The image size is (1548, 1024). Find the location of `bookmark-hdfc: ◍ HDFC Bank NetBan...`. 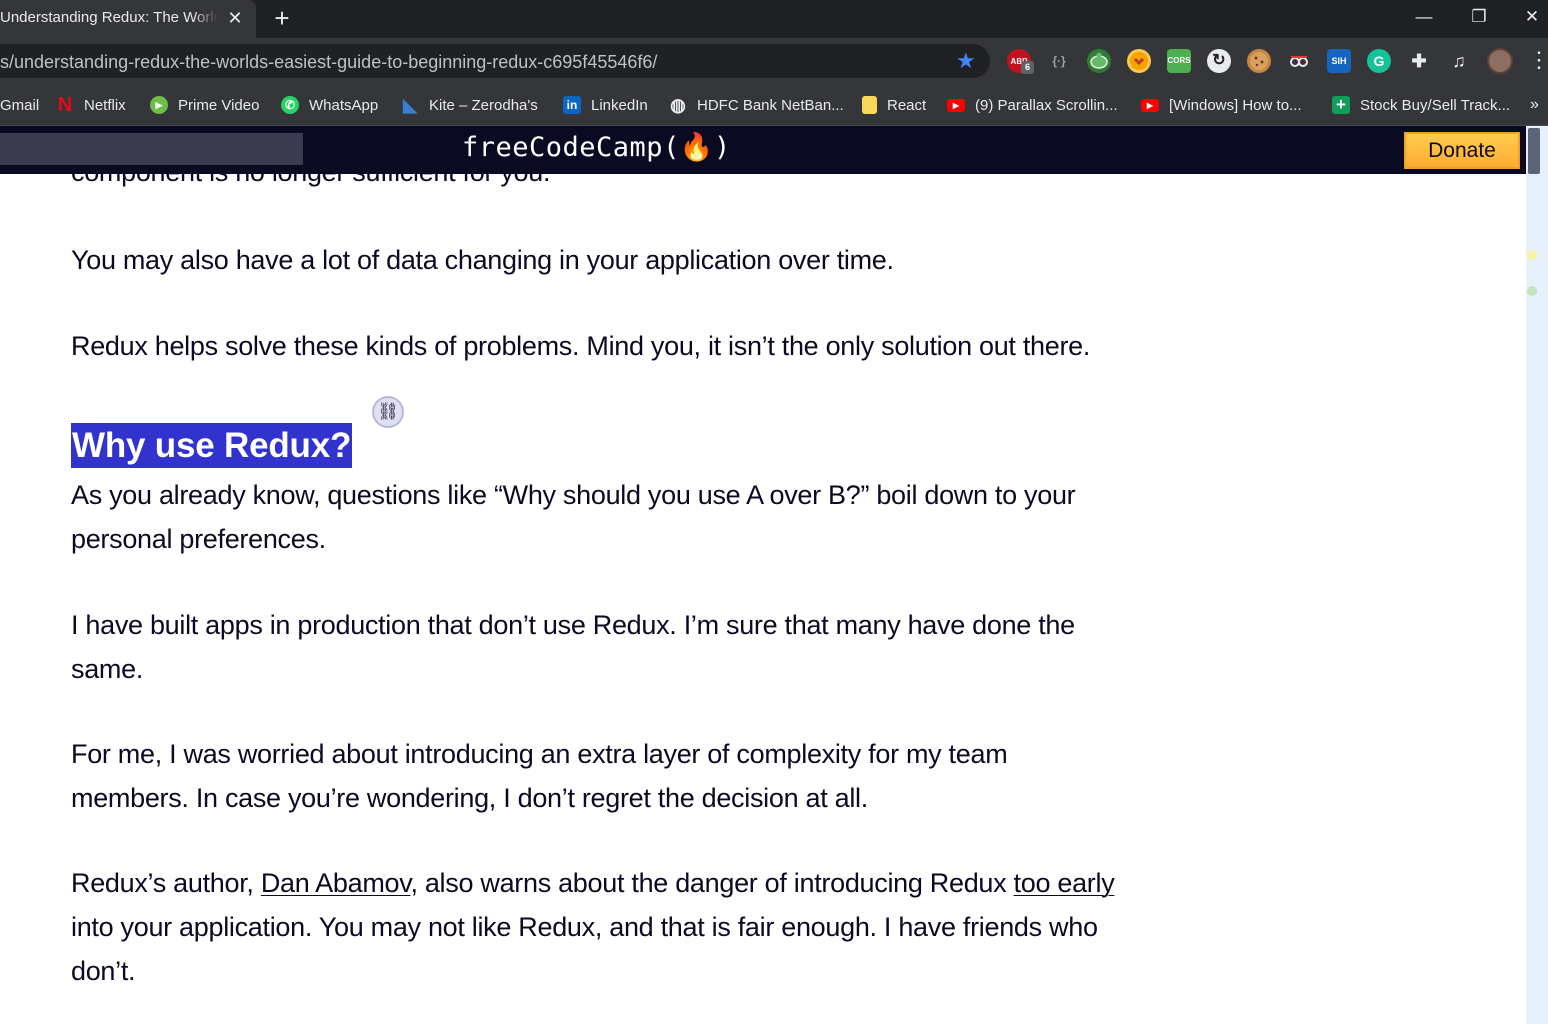

bookmark-hdfc: ◍ HDFC Bank NetBan... is located at coordinates (756, 105).